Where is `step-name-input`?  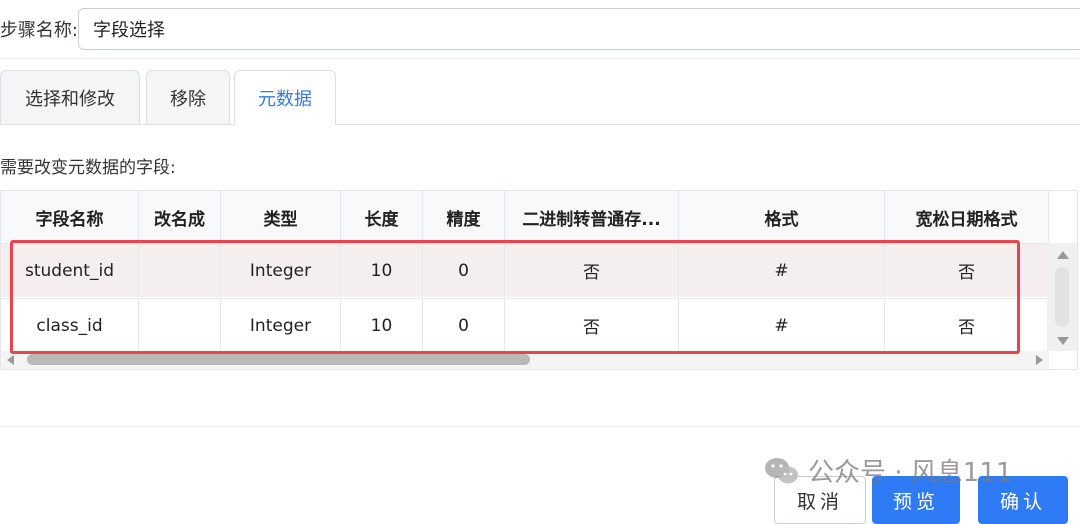 step-name-input is located at coordinates (579, 29).